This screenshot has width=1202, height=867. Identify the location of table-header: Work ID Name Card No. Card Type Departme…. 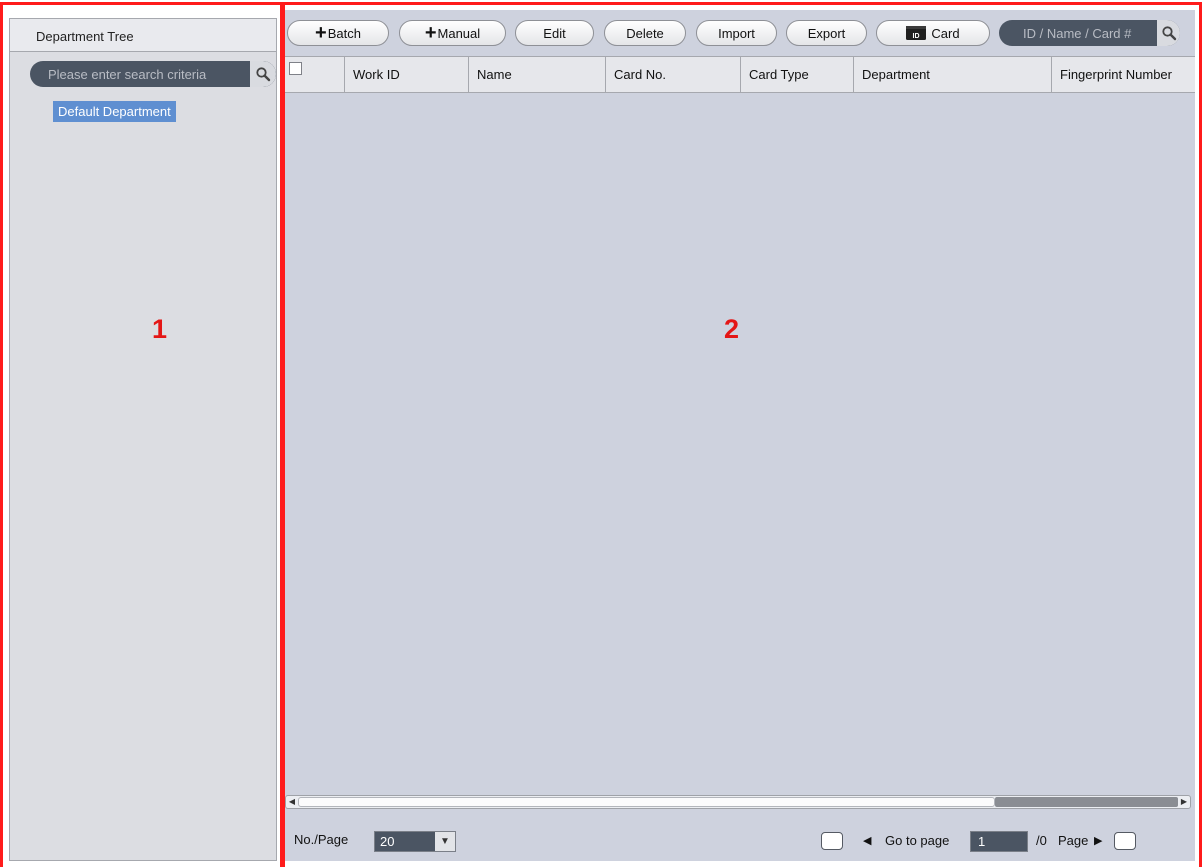
(739, 74).